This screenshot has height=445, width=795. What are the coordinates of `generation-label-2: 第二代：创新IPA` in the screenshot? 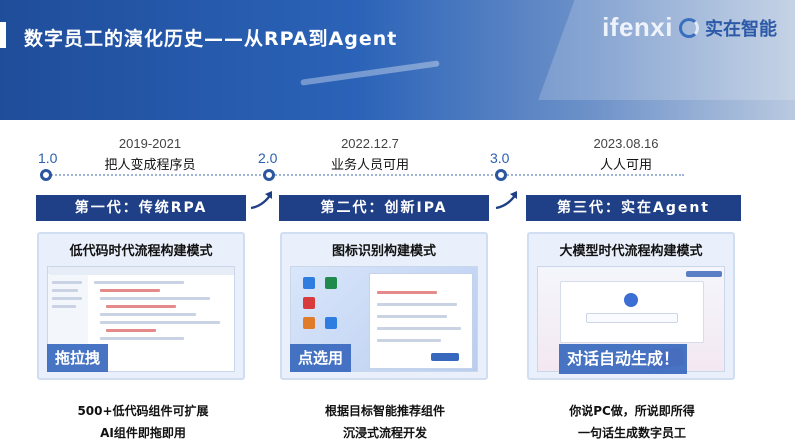 It's located at (384, 208).